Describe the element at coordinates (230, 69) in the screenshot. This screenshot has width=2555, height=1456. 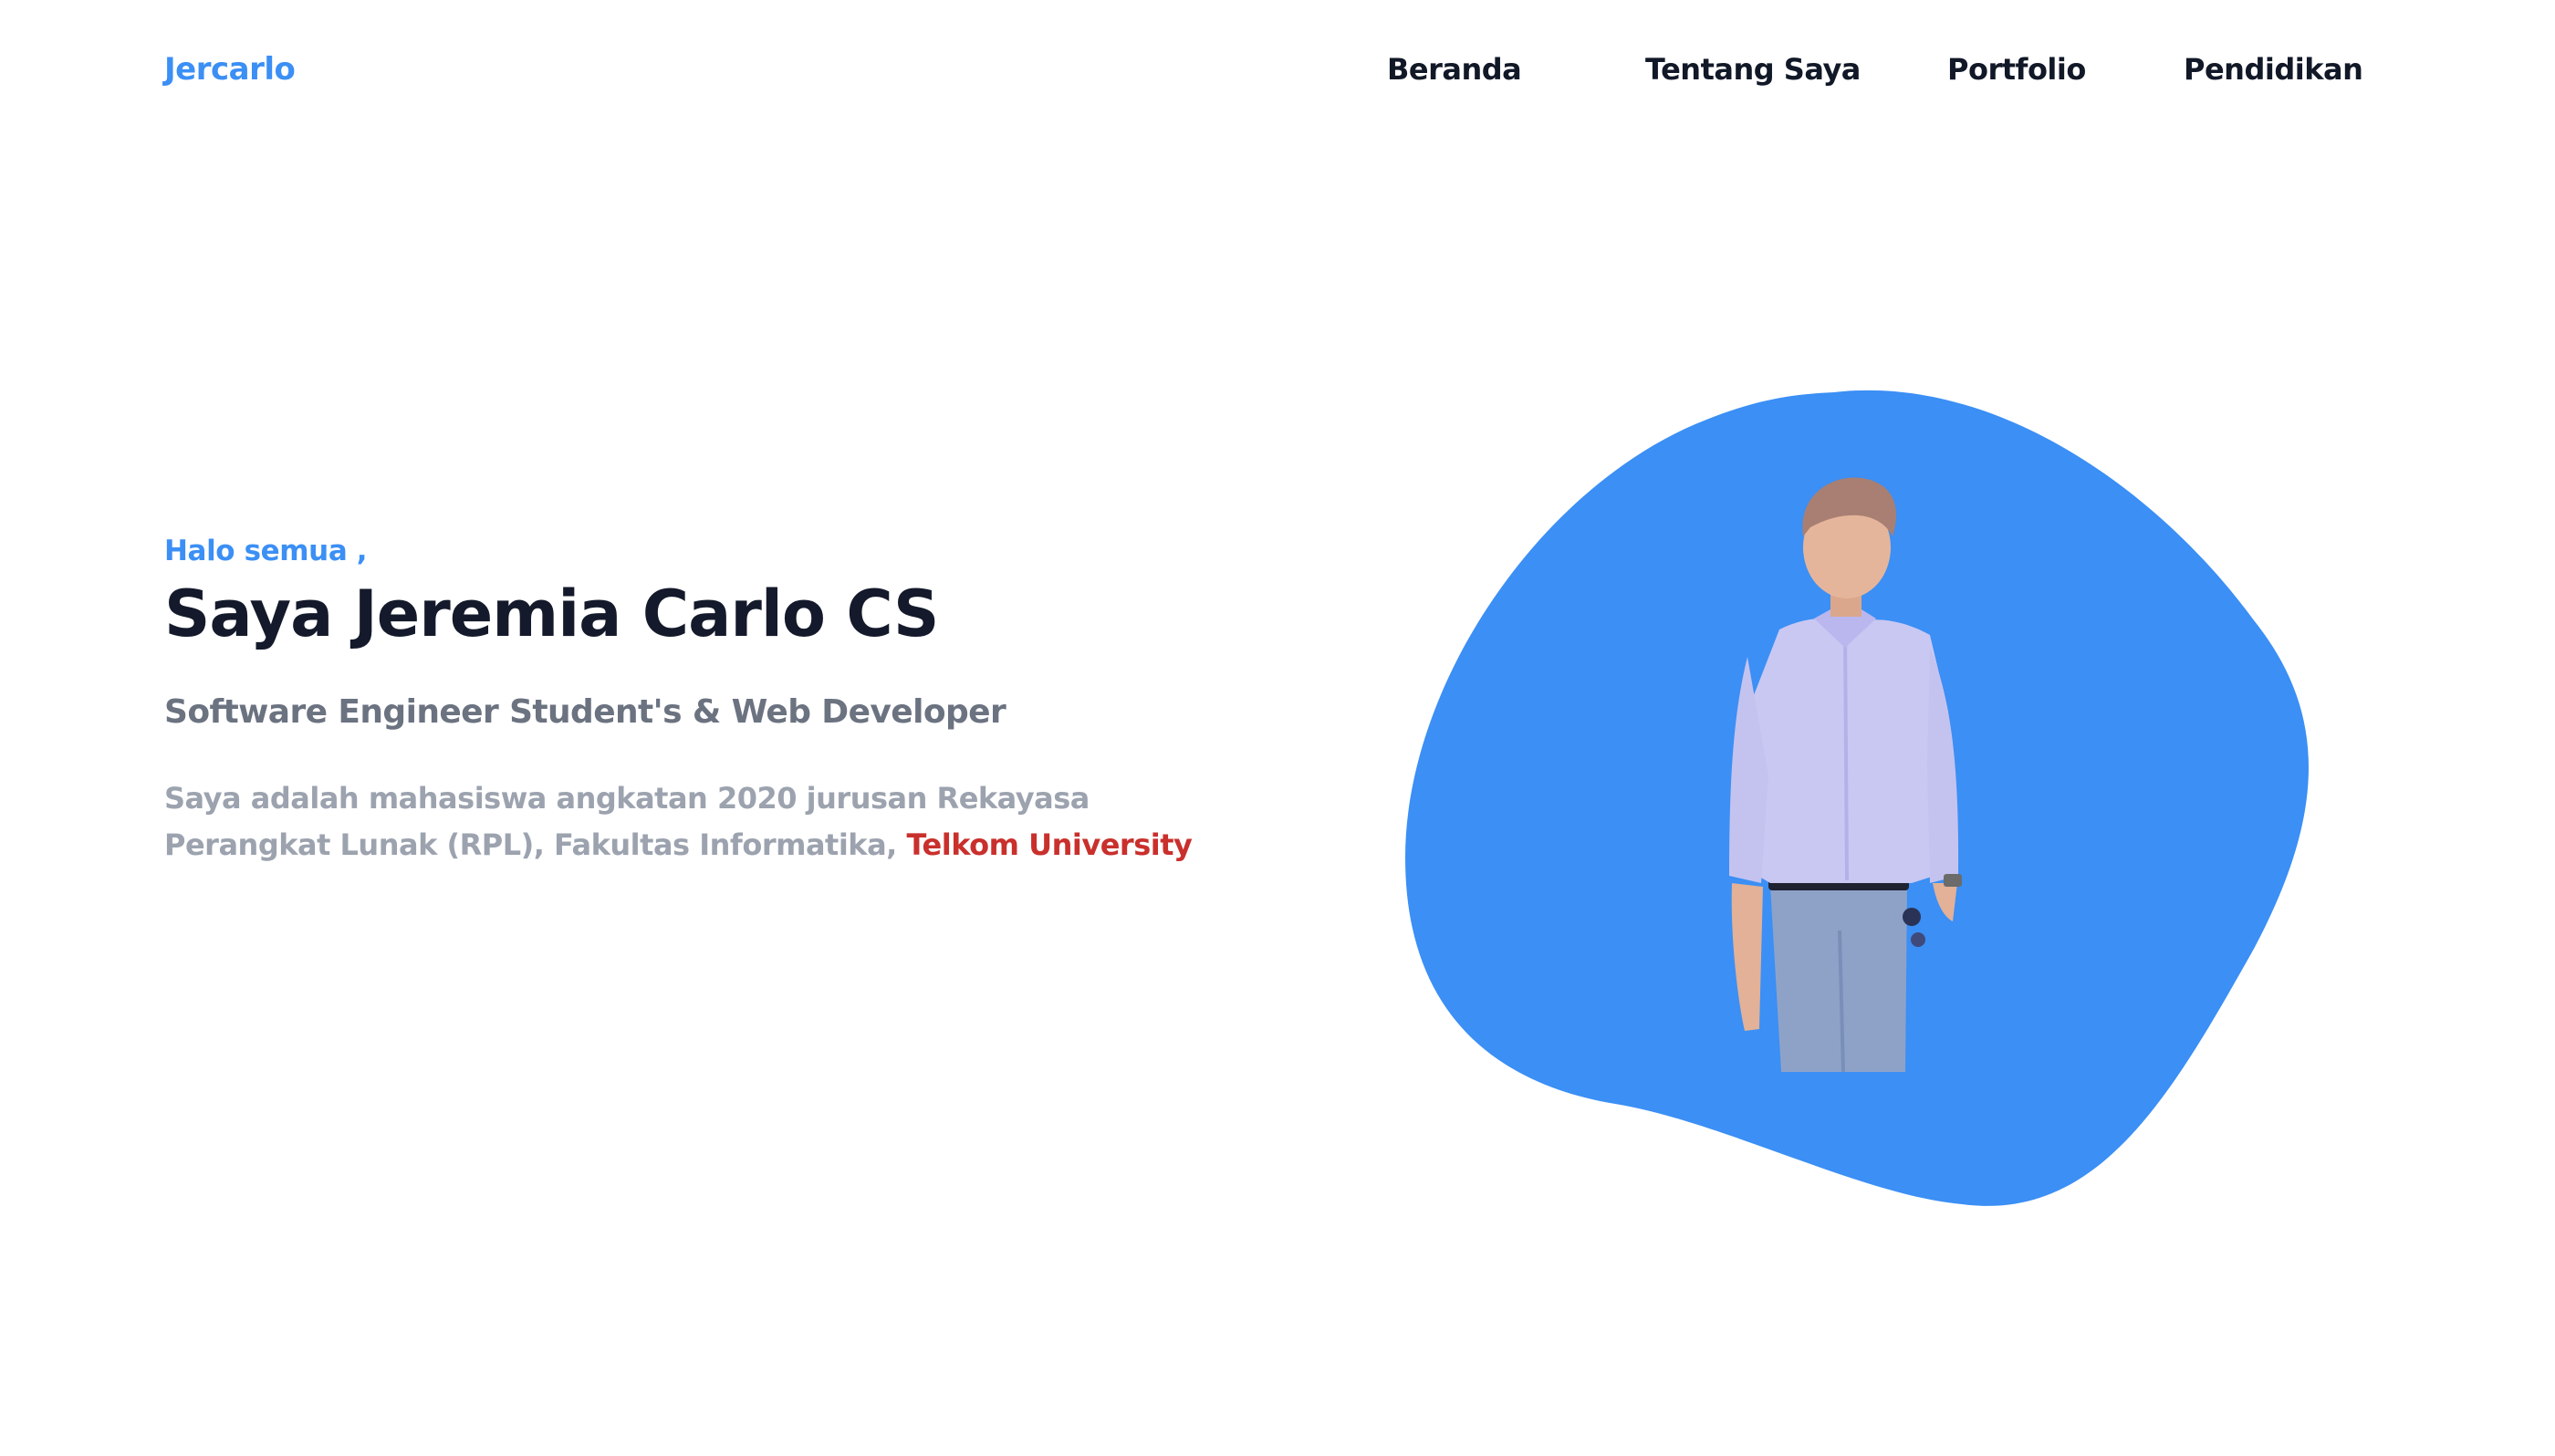
I see `brand-logo-link: Jercarlo` at that location.